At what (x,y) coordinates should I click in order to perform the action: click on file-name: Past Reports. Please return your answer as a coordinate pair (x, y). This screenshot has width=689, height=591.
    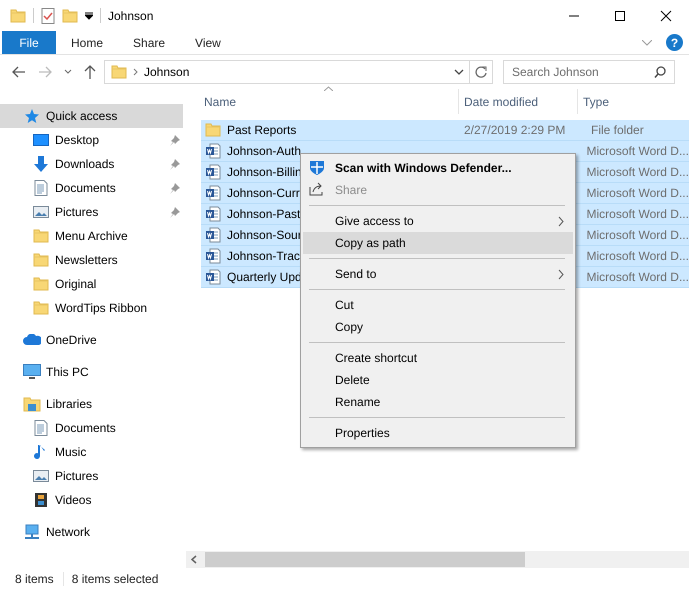
    Looking at the image, I should click on (261, 130).